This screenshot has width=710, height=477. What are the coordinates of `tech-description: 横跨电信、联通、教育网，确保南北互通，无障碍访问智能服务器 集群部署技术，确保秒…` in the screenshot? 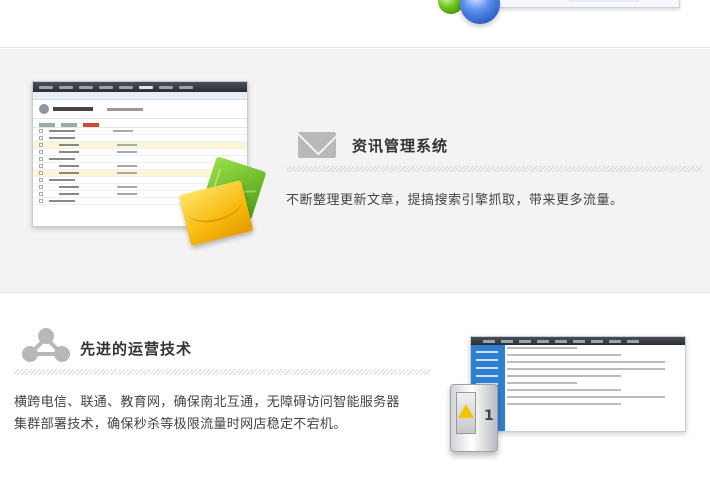 It's located at (224, 414).